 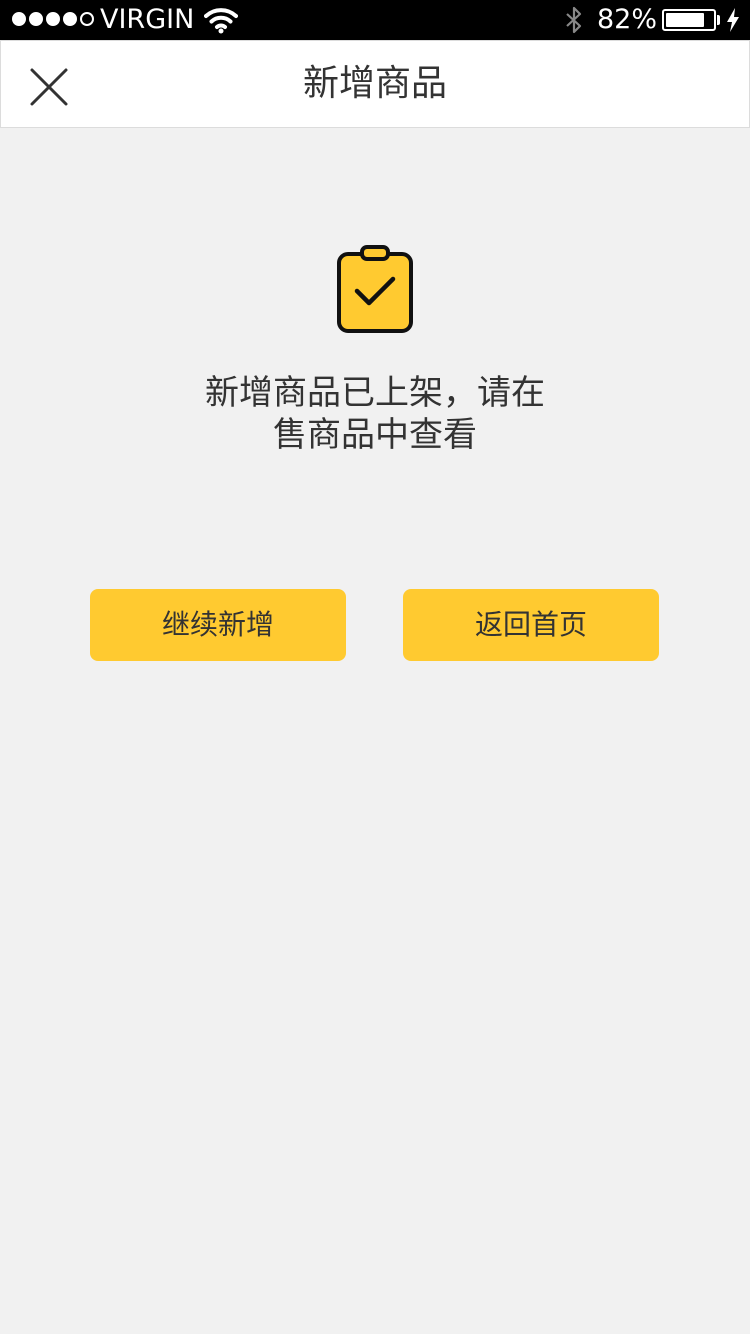 I want to click on navigation-bar: 新增商品, so click(x=375, y=84).